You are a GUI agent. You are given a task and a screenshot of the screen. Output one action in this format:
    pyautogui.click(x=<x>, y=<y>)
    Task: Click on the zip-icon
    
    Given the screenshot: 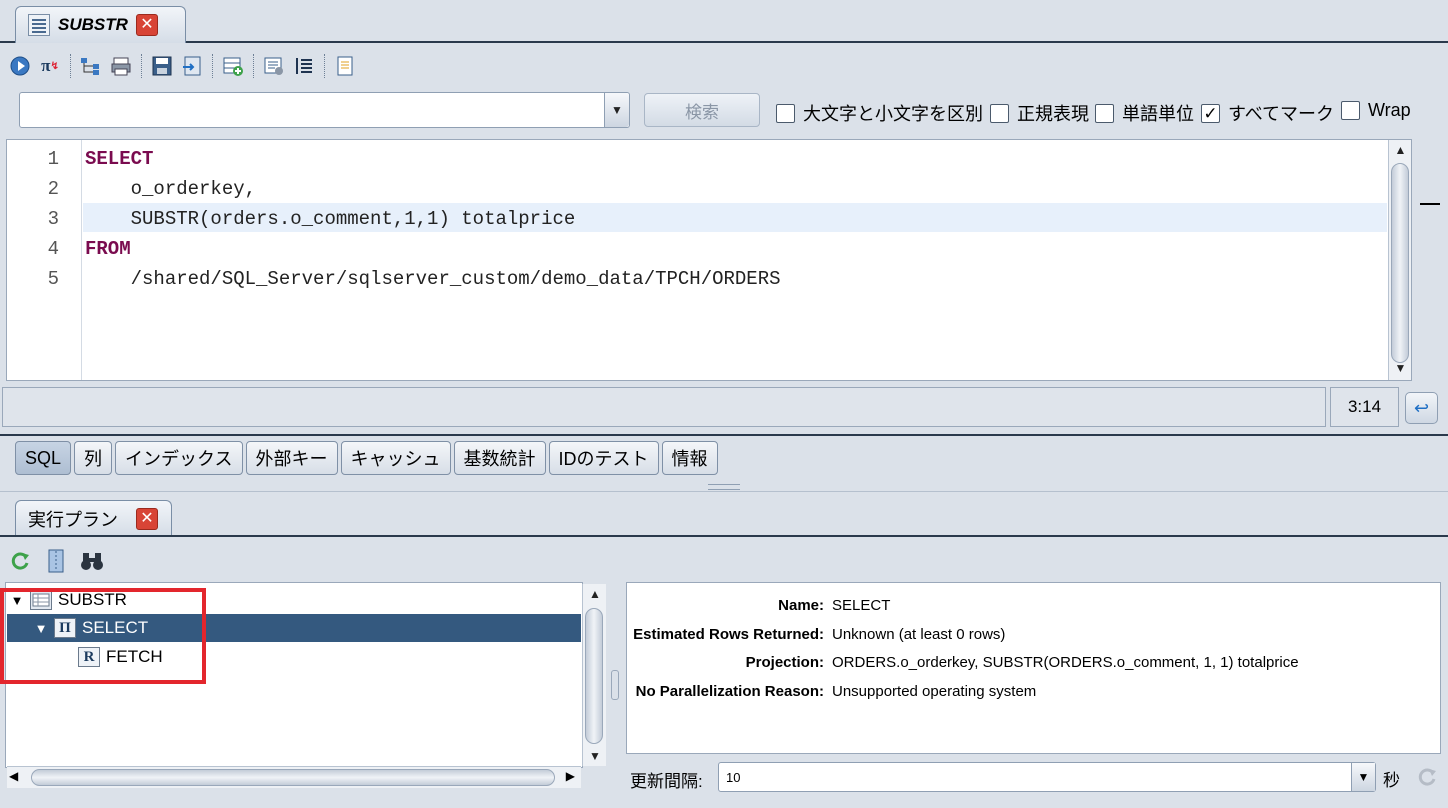 What is the action you would take?
    pyautogui.click(x=56, y=561)
    